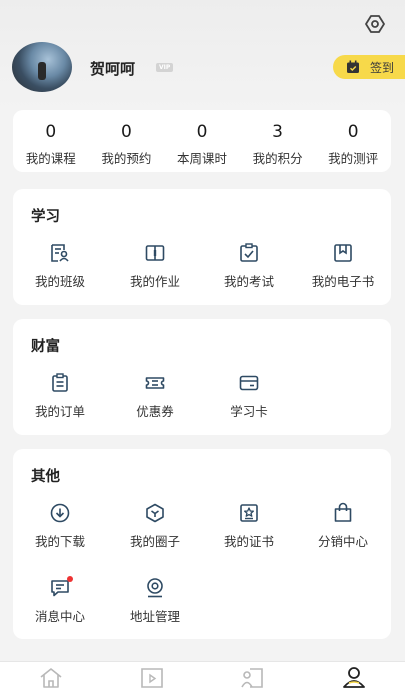 The width and height of the screenshot is (405, 689). What do you see at coordinates (60, 395) in the screenshot?
I see `my-orders-item: 我的订单` at bounding box center [60, 395].